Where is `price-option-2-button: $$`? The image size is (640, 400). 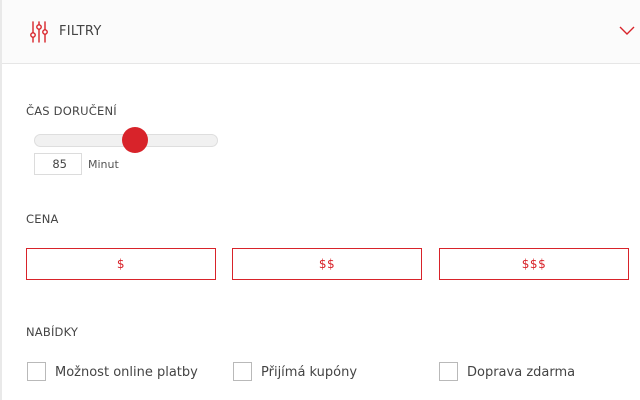 price-option-2-button: $$ is located at coordinates (327, 264).